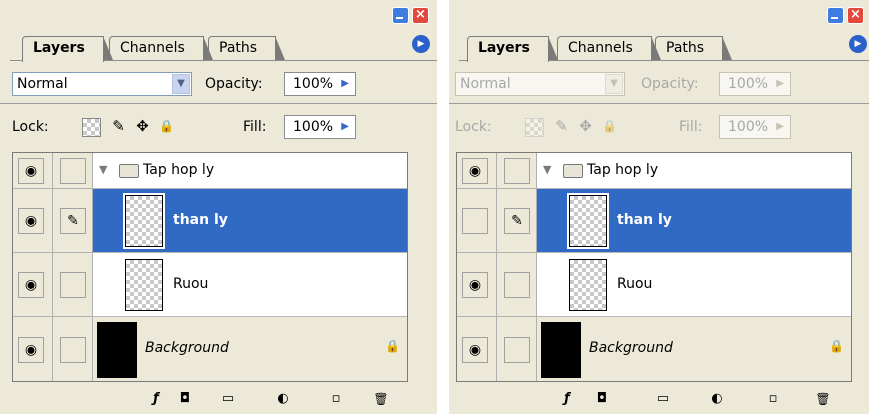  I want to click on lock-paint-brush-icon: ✎, so click(118, 126).